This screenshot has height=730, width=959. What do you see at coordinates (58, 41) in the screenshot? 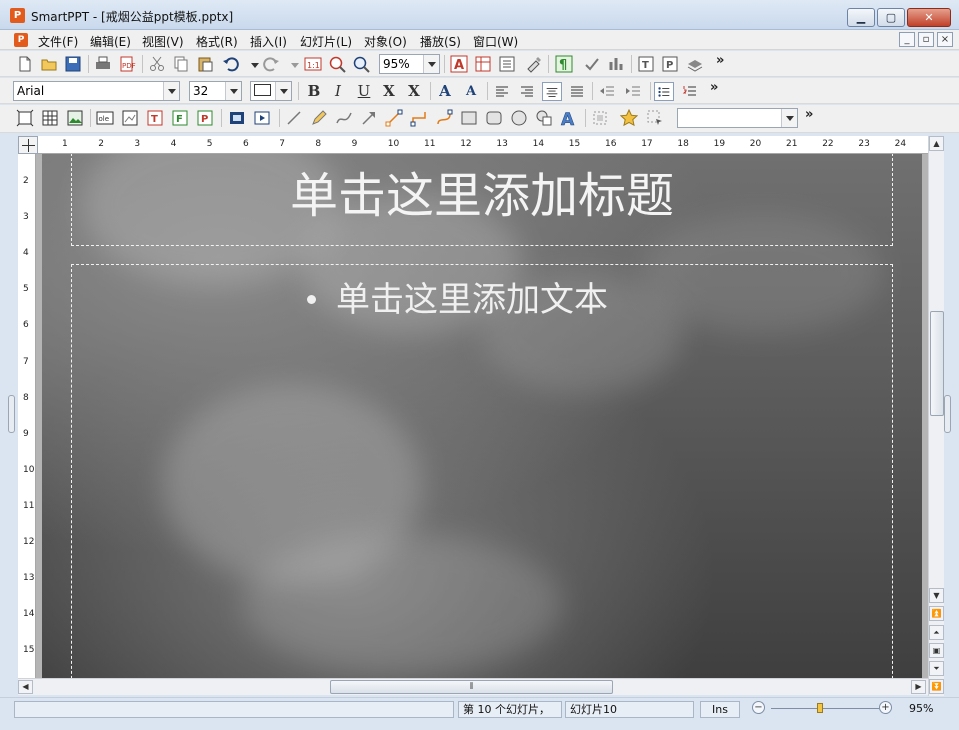
I see `menu-file: 文件(F)` at bounding box center [58, 41].